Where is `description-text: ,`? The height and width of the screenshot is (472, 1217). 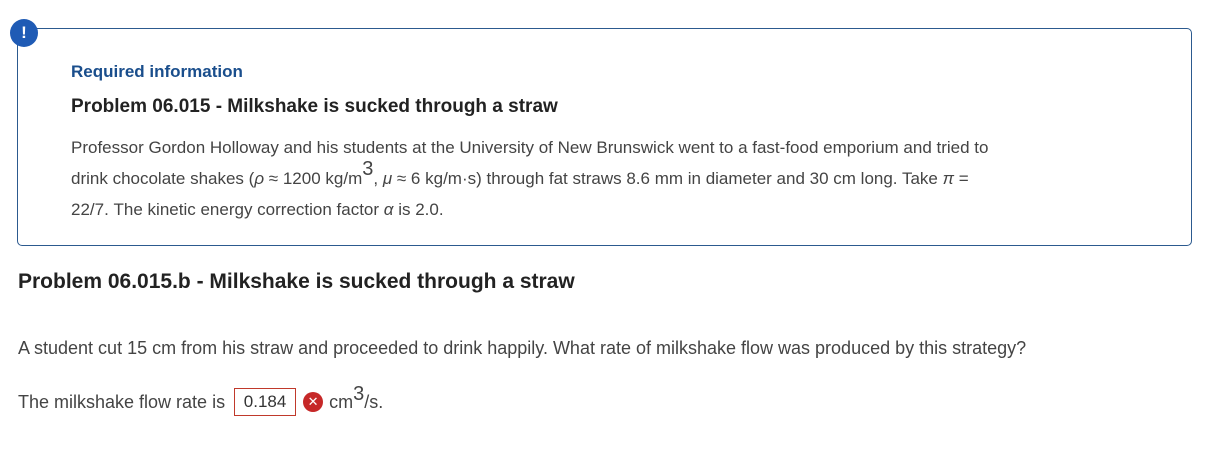 description-text: , is located at coordinates (378, 178).